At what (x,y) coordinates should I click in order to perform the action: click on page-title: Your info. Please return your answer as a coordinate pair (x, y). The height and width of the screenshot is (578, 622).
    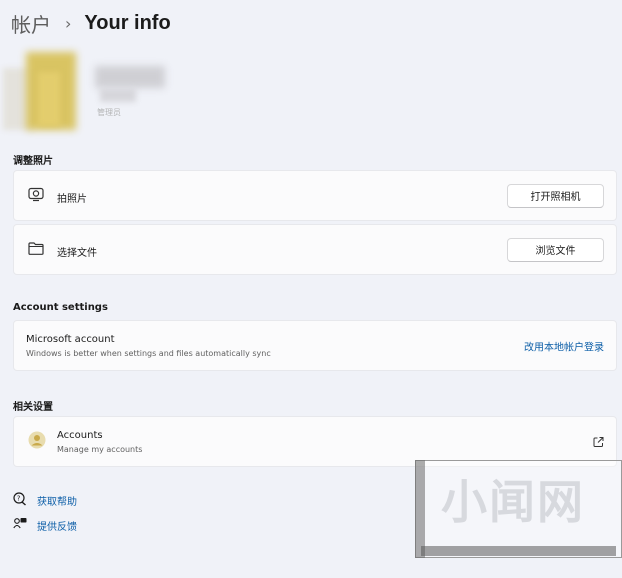
    Looking at the image, I should click on (127, 22).